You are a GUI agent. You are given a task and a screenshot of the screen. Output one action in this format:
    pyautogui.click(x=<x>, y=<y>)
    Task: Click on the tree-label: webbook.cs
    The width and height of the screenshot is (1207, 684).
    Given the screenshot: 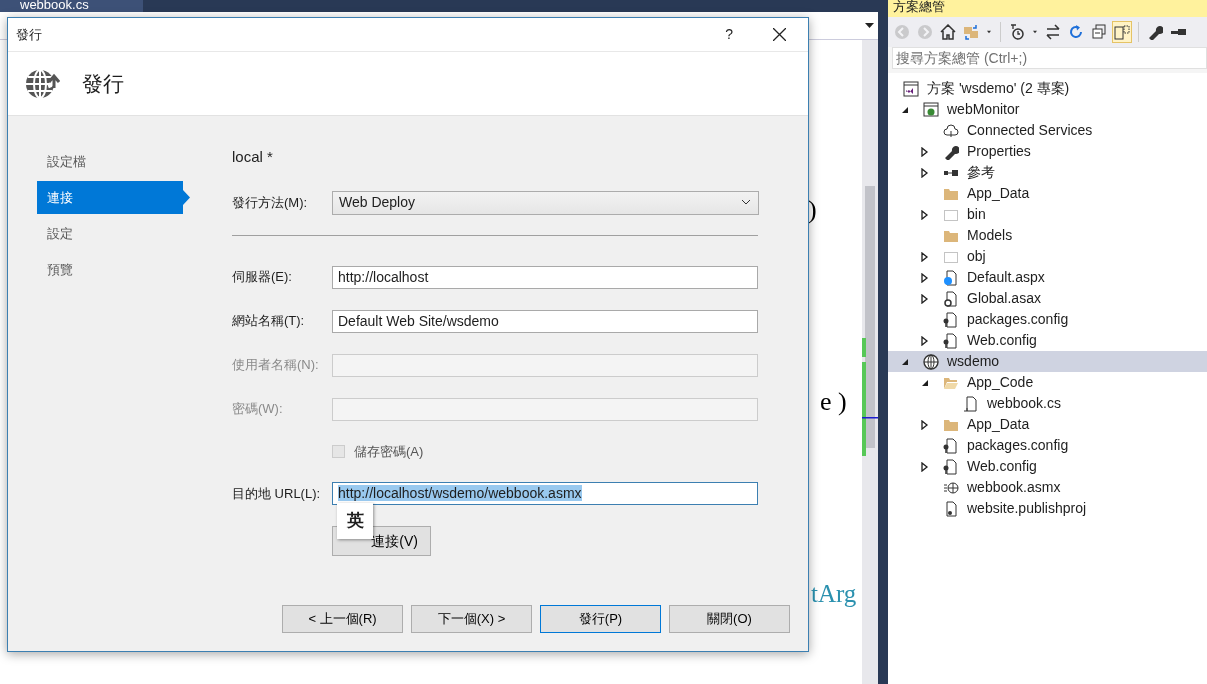 What is the action you would take?
    pyautogui.click(x=1024, y=403)
    